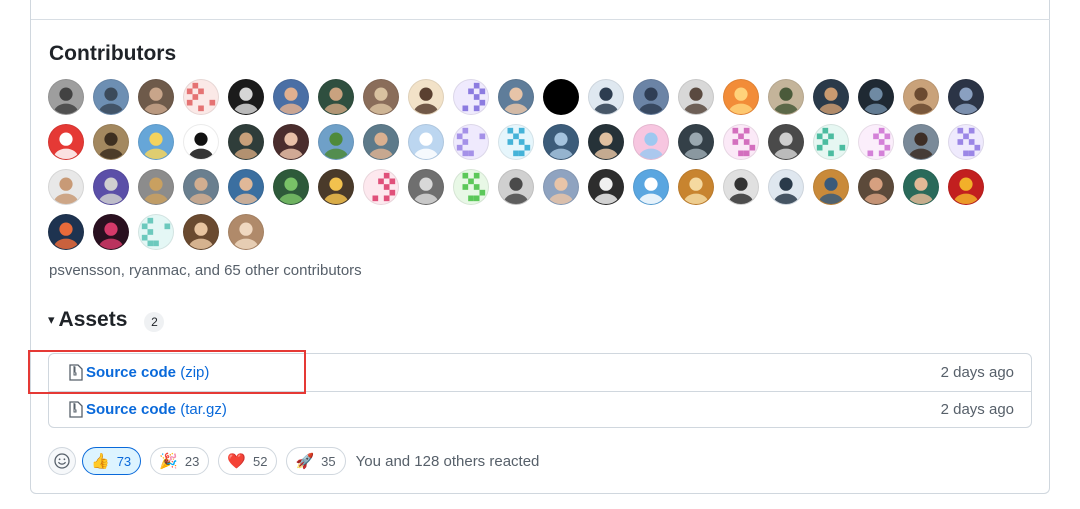 Image resolution: width=1080 pixels, height=509 pixels. What do you see at coordinates (316, 461) in the screenshot?
I see `reaction-rocket: 🚀 35` at bounding box center [316, 461].